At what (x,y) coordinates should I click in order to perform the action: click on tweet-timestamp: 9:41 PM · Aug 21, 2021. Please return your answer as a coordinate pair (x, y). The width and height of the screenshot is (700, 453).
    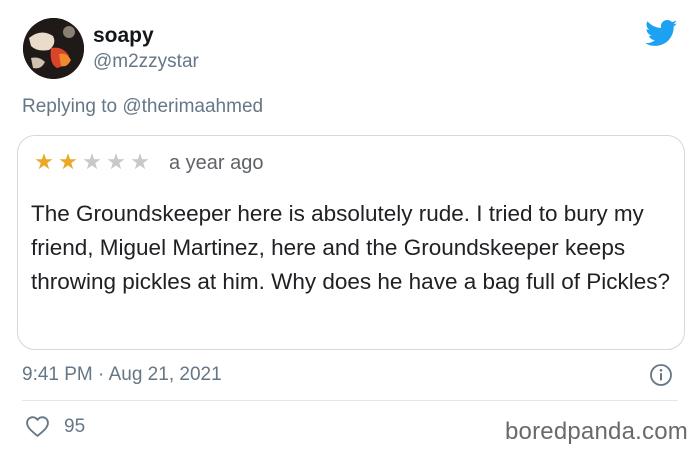
    Looking at the image, I should click on (122, 375).